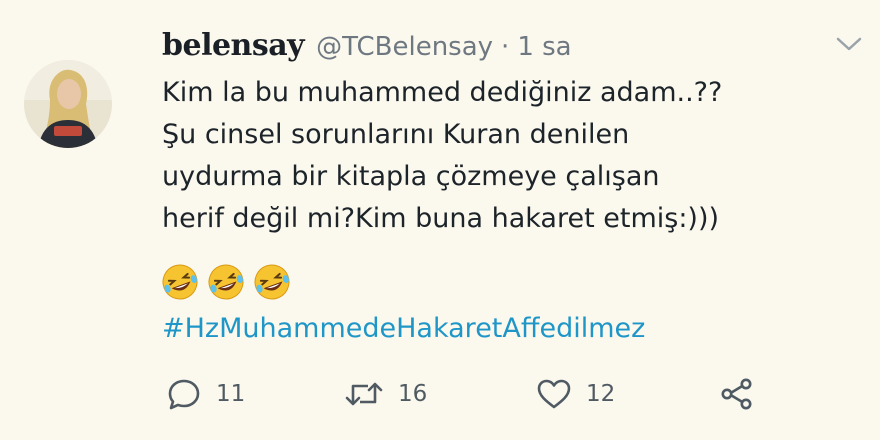  I want to click on retweet-icon, so click(364, 394).